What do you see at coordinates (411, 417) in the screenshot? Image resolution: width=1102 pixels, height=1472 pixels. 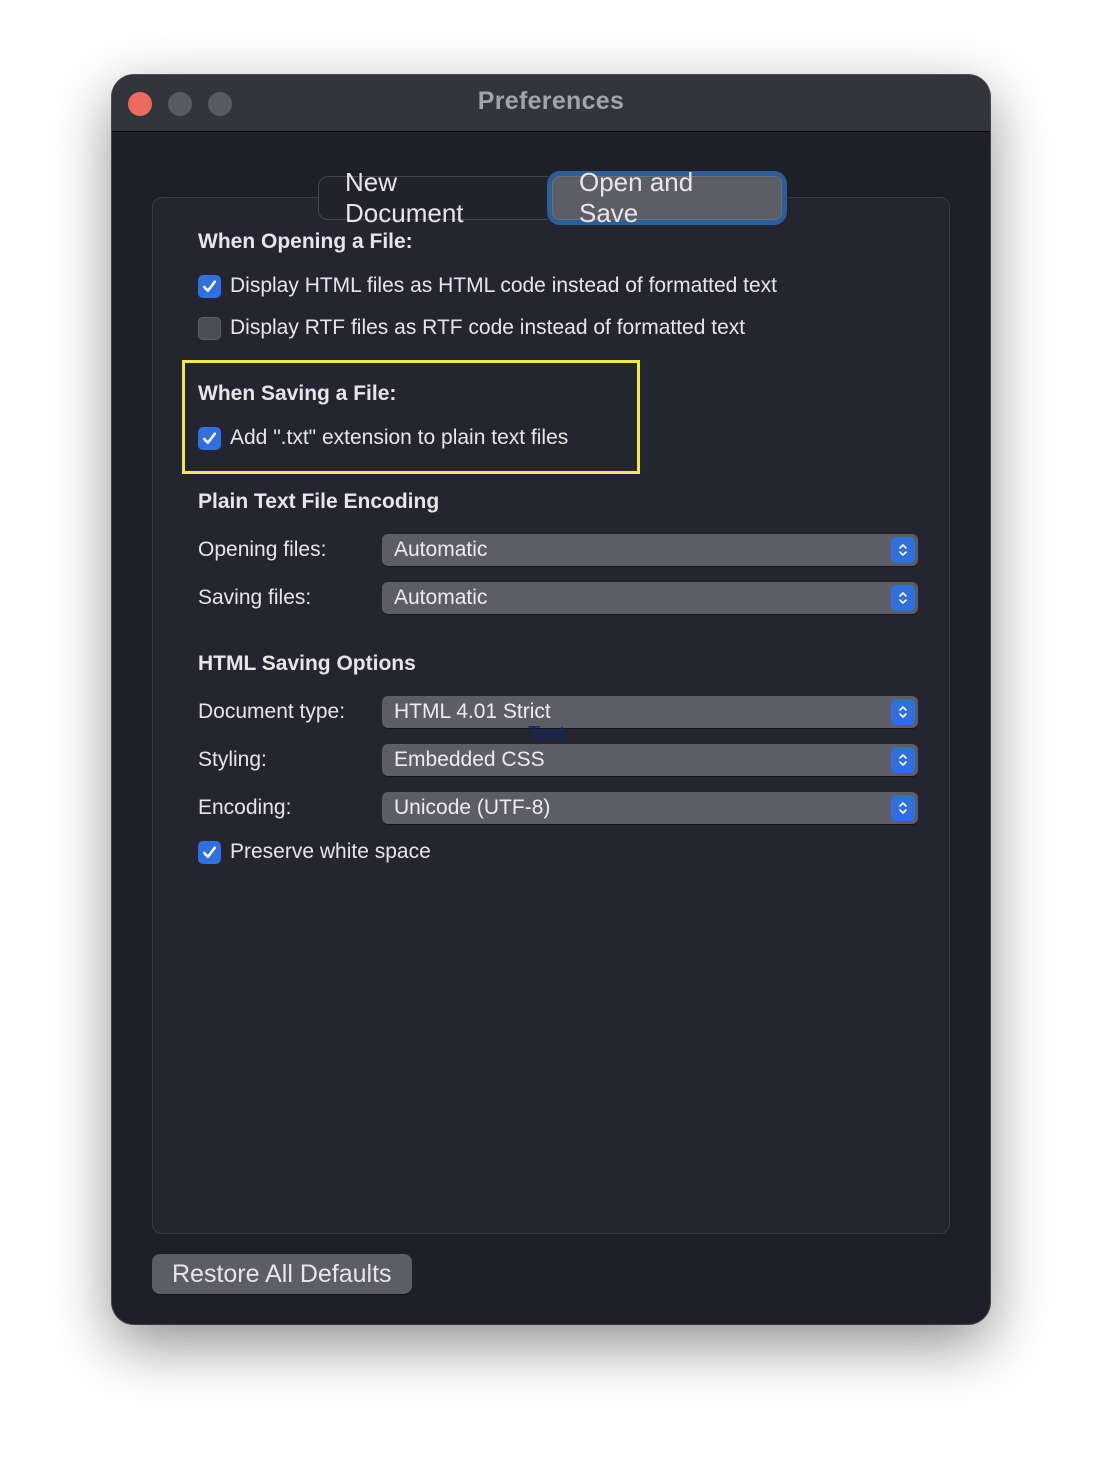 I see `highlight-box` at bounding box center [411, 417].